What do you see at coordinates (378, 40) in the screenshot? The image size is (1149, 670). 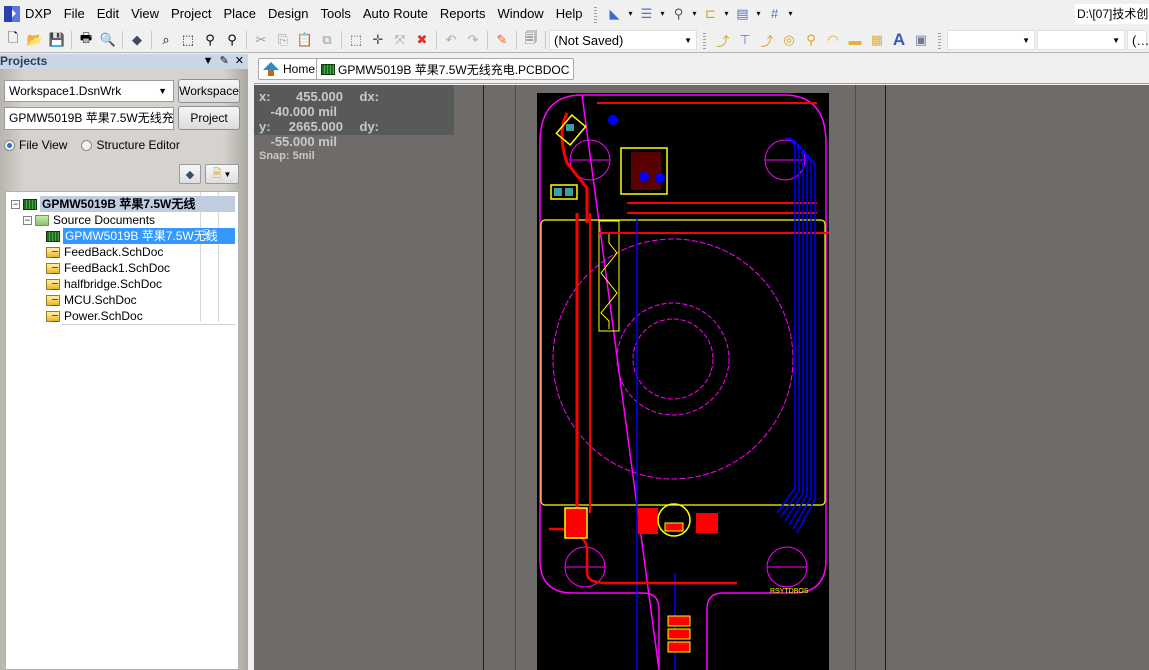 I see `move-icon: ✛` at bounding box center [378, 40].